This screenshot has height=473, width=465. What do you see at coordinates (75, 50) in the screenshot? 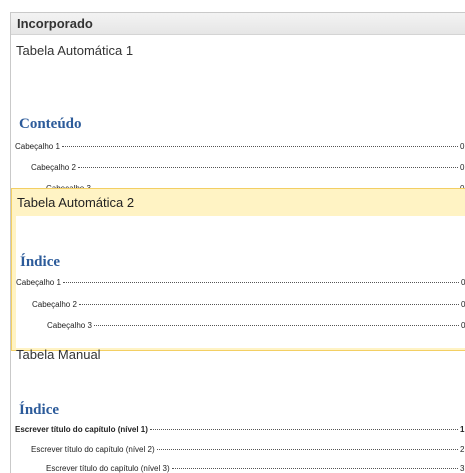
I see `item-title: Tabela Automática 1` at bounding box center [75, 50].